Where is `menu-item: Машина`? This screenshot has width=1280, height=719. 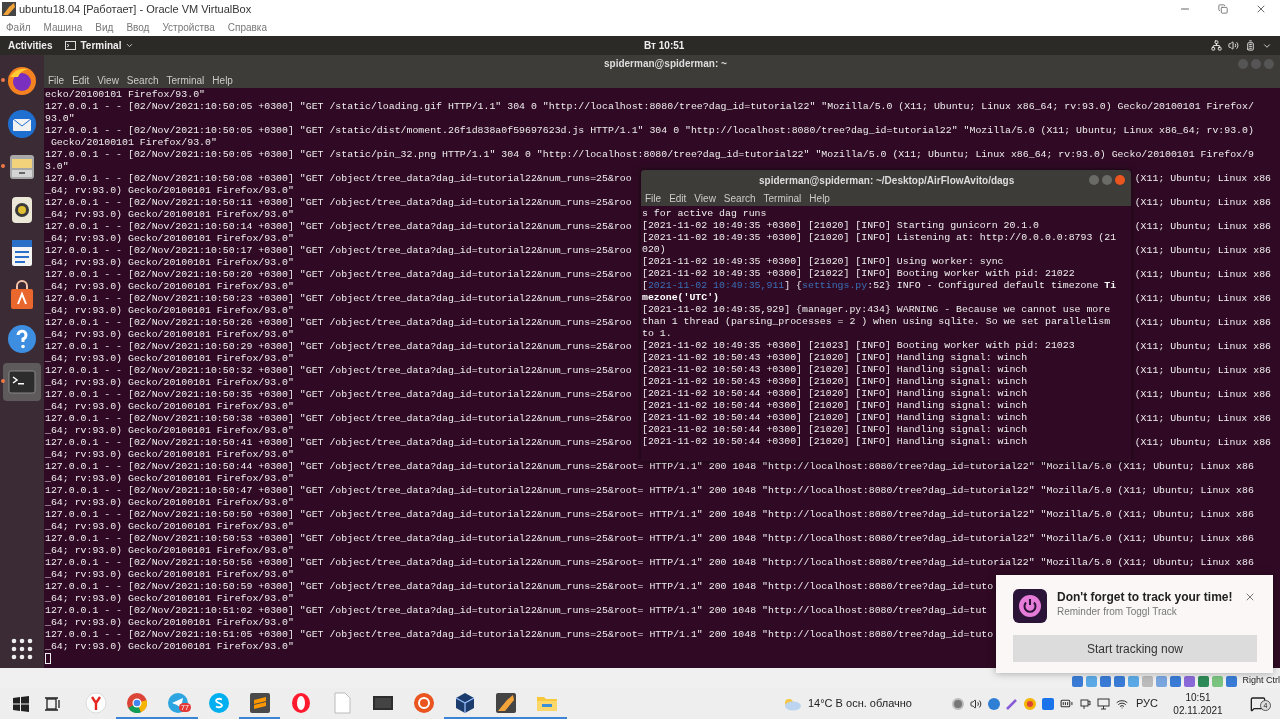
menu-item: Машина is located at coordinates (63, 27).